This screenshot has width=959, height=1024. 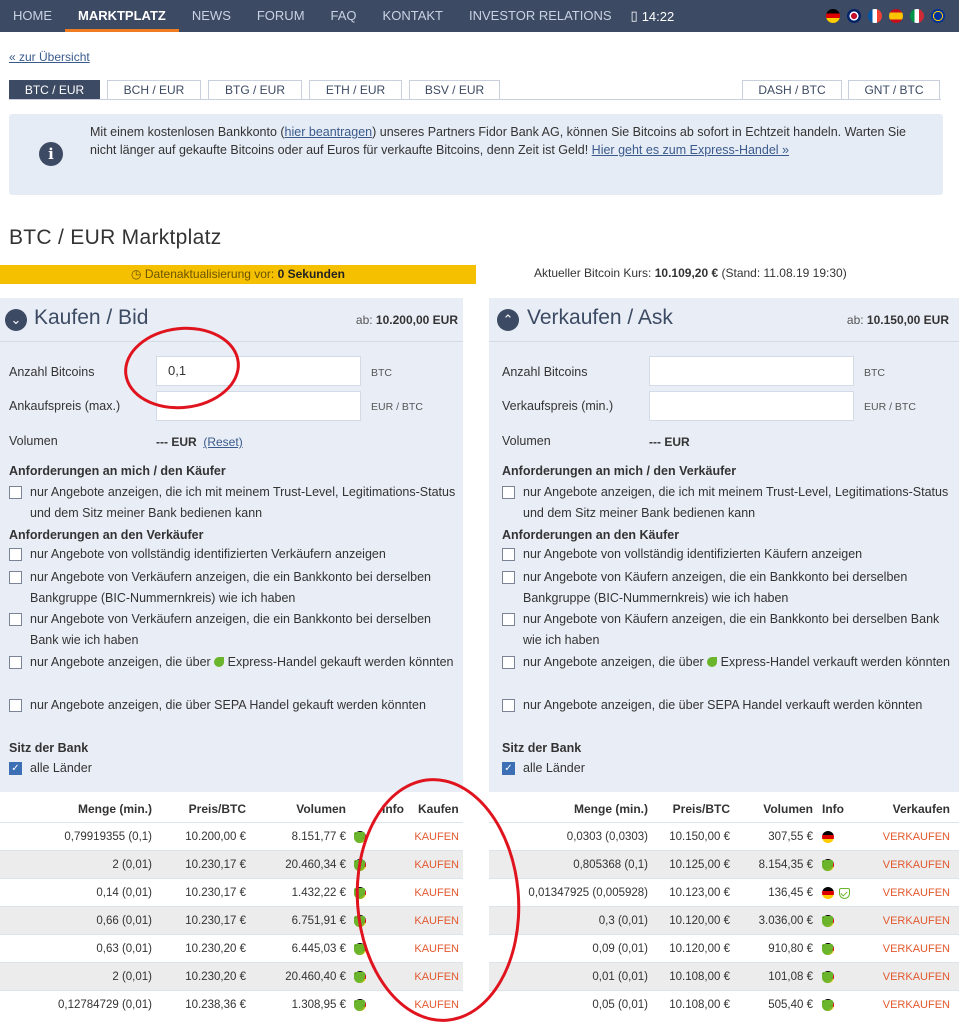 What do you see at coordinates (122, 16) in the screenshot?
I see `nav-marktplatz: MARKTPLATZ` at bounding box center [122, 16].